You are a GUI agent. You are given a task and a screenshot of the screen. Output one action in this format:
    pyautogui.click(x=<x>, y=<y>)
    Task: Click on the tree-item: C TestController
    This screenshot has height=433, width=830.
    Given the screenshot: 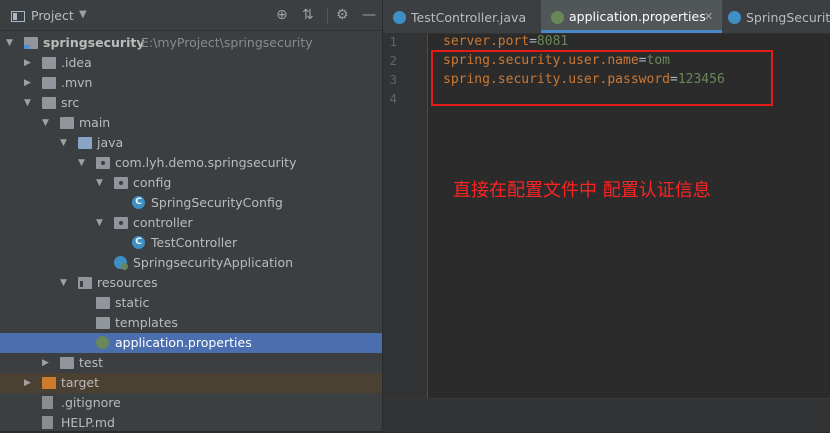 What is the action you would take?
    pyautogui.click(x=191, y=243)
    